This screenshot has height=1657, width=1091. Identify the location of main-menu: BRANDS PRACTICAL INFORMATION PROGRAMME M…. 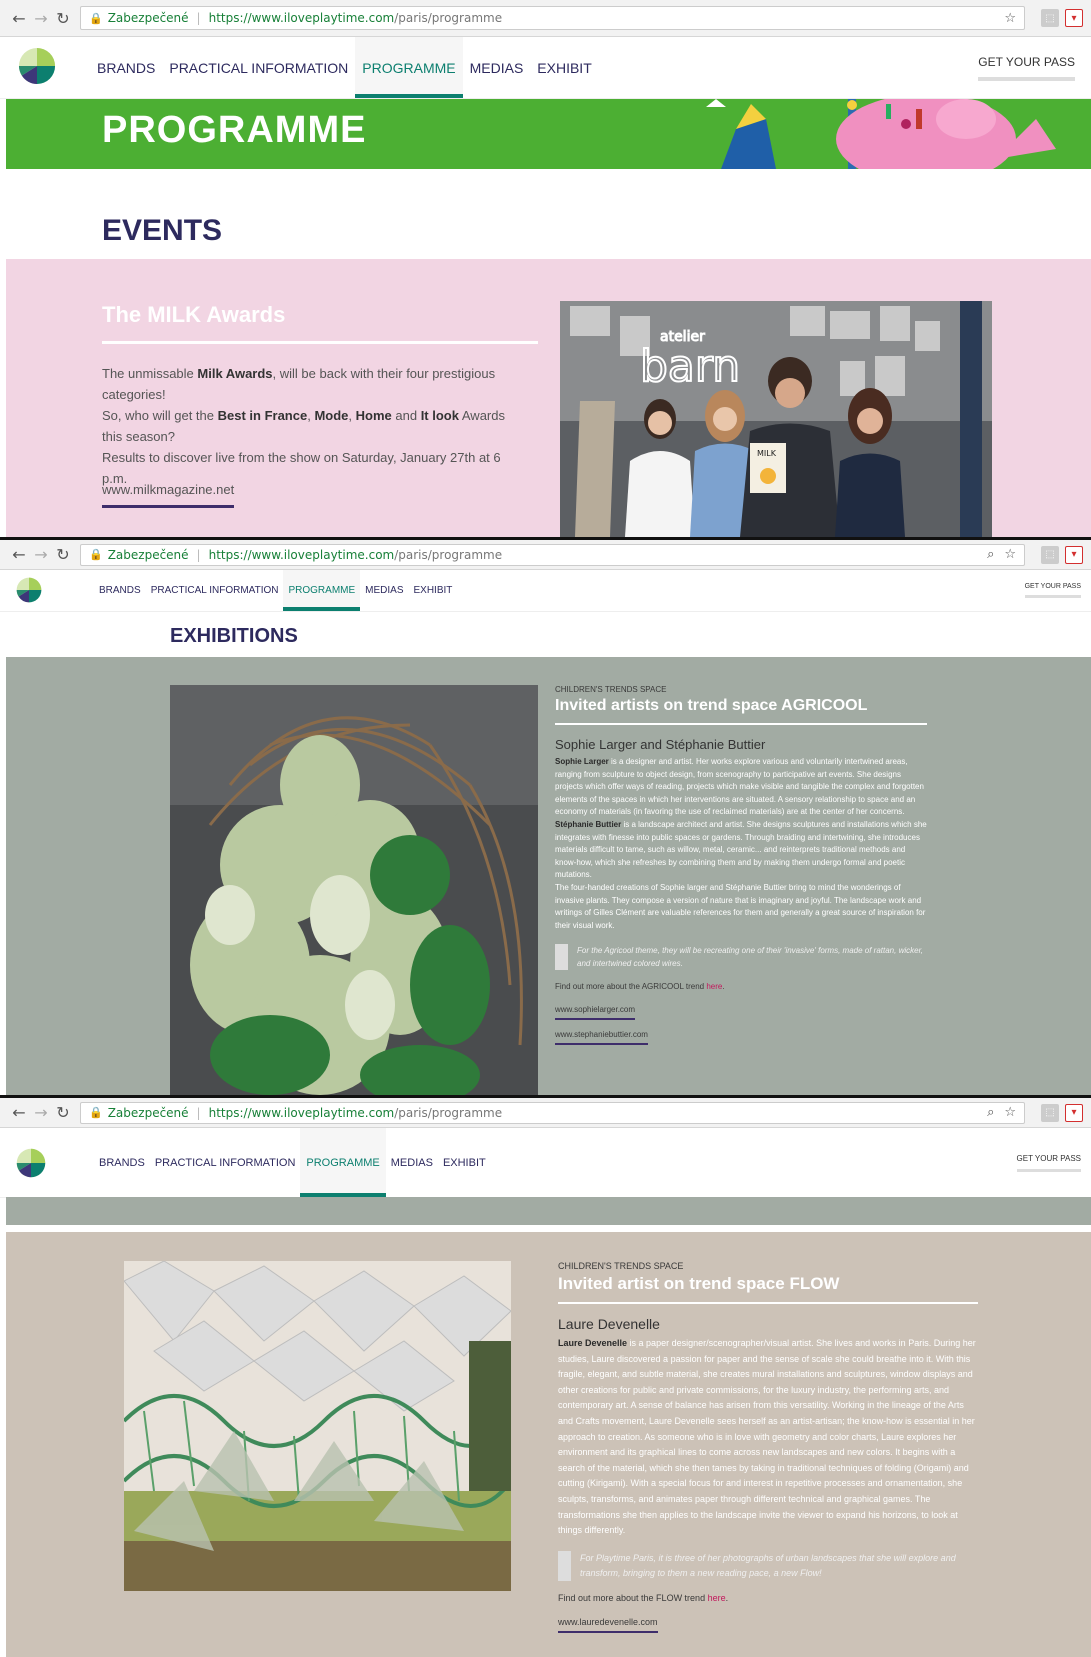
(292, 1162).